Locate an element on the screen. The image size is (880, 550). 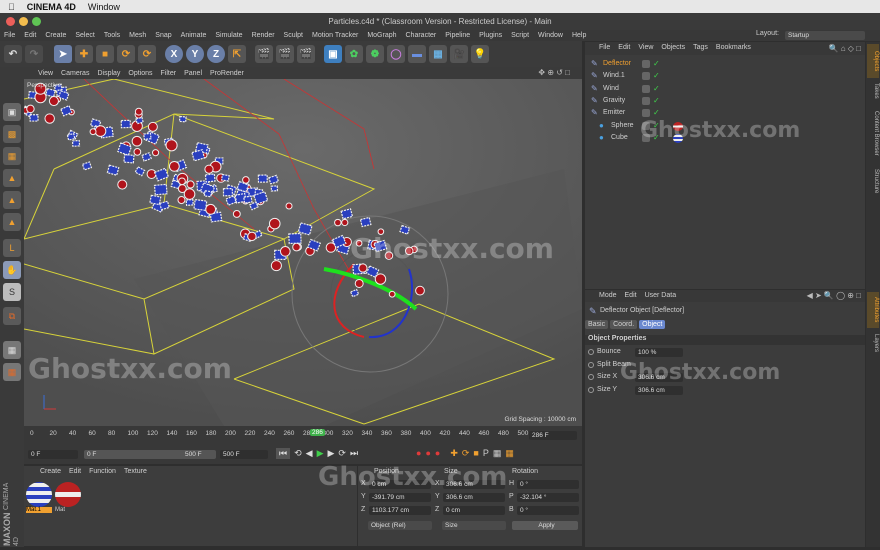
render-view-icon: 🎬 is located at coordinates (264, 54).